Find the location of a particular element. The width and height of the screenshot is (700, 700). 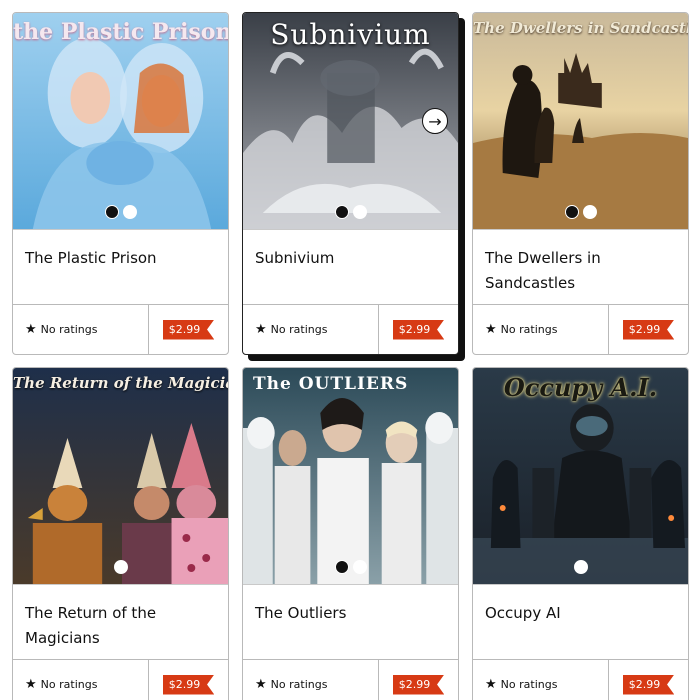

book-title: Subnivium is located at coordinates (350, 258).